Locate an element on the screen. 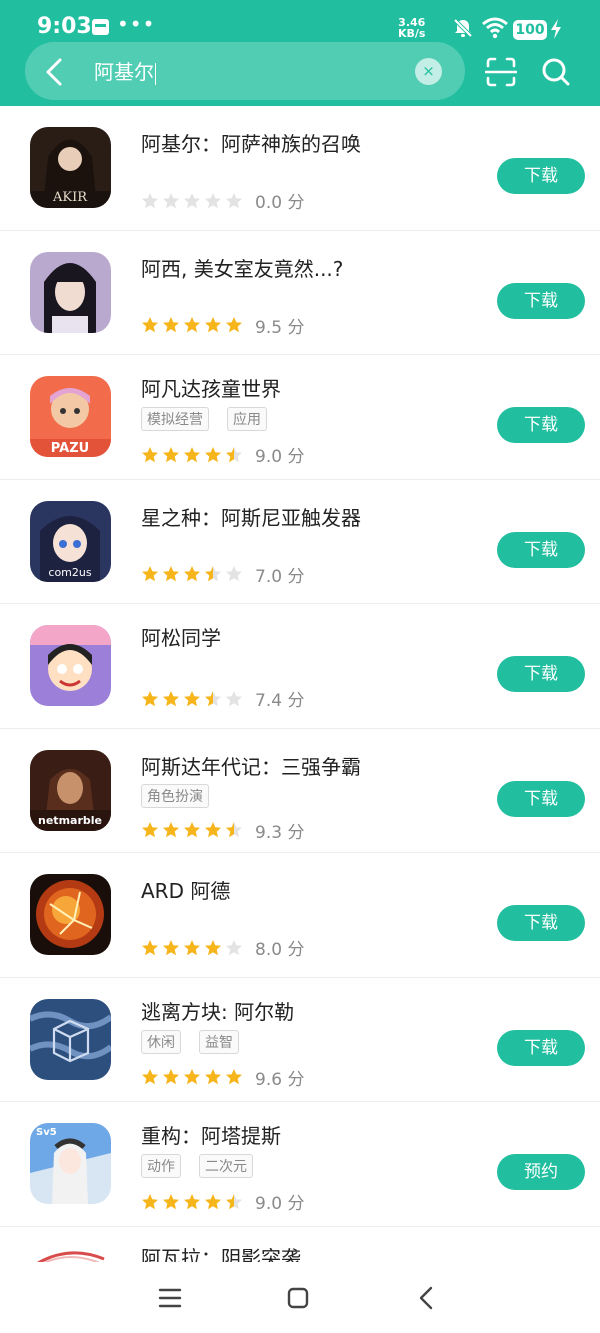 The height and width of the screenshot is (1333, 600). search-input: 阿基尔 is located at coordinates (125, 72).